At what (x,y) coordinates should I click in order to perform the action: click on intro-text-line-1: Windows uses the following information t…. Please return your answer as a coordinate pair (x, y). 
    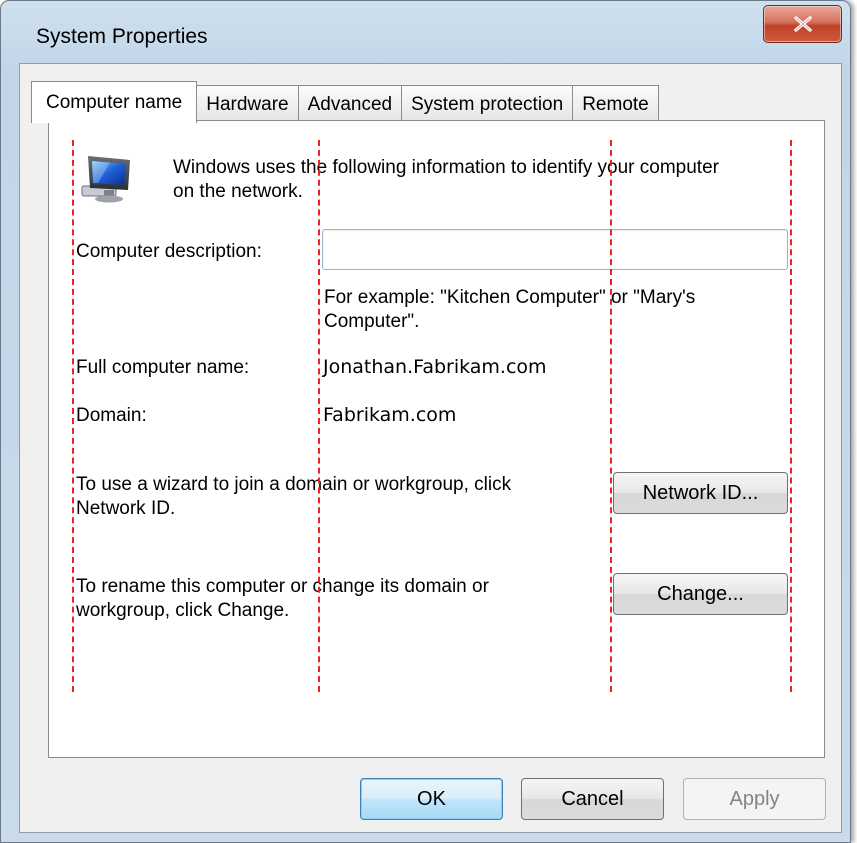
    Looking at the image, I should click on (446, 167).